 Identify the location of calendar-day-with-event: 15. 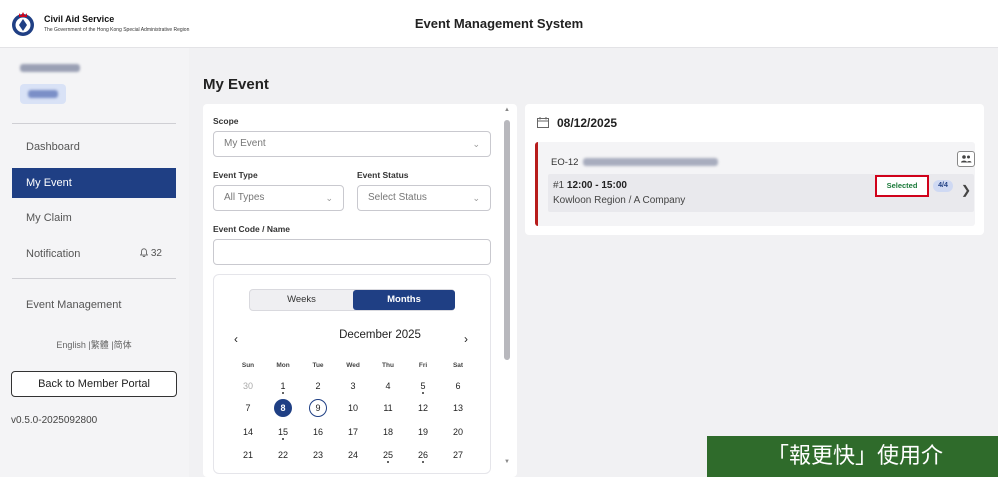
(283, 432).